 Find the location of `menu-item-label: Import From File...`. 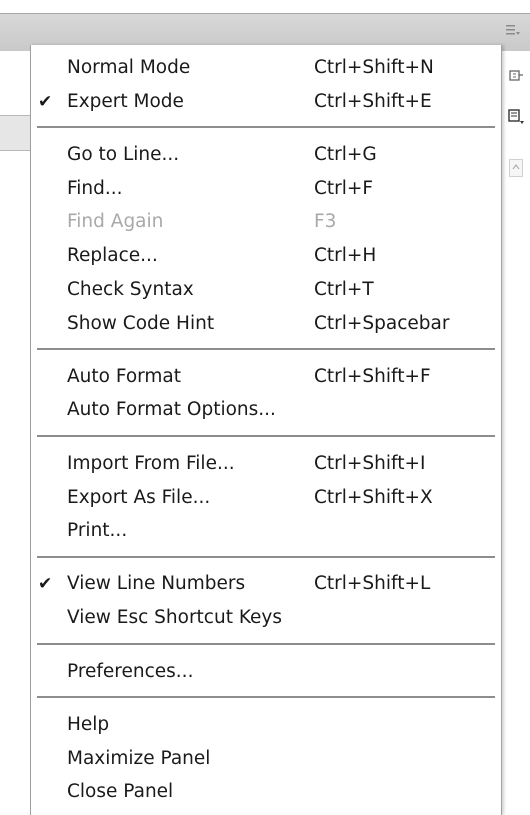

menu-item-label: Import From File... is located at coordinates (151, 463).